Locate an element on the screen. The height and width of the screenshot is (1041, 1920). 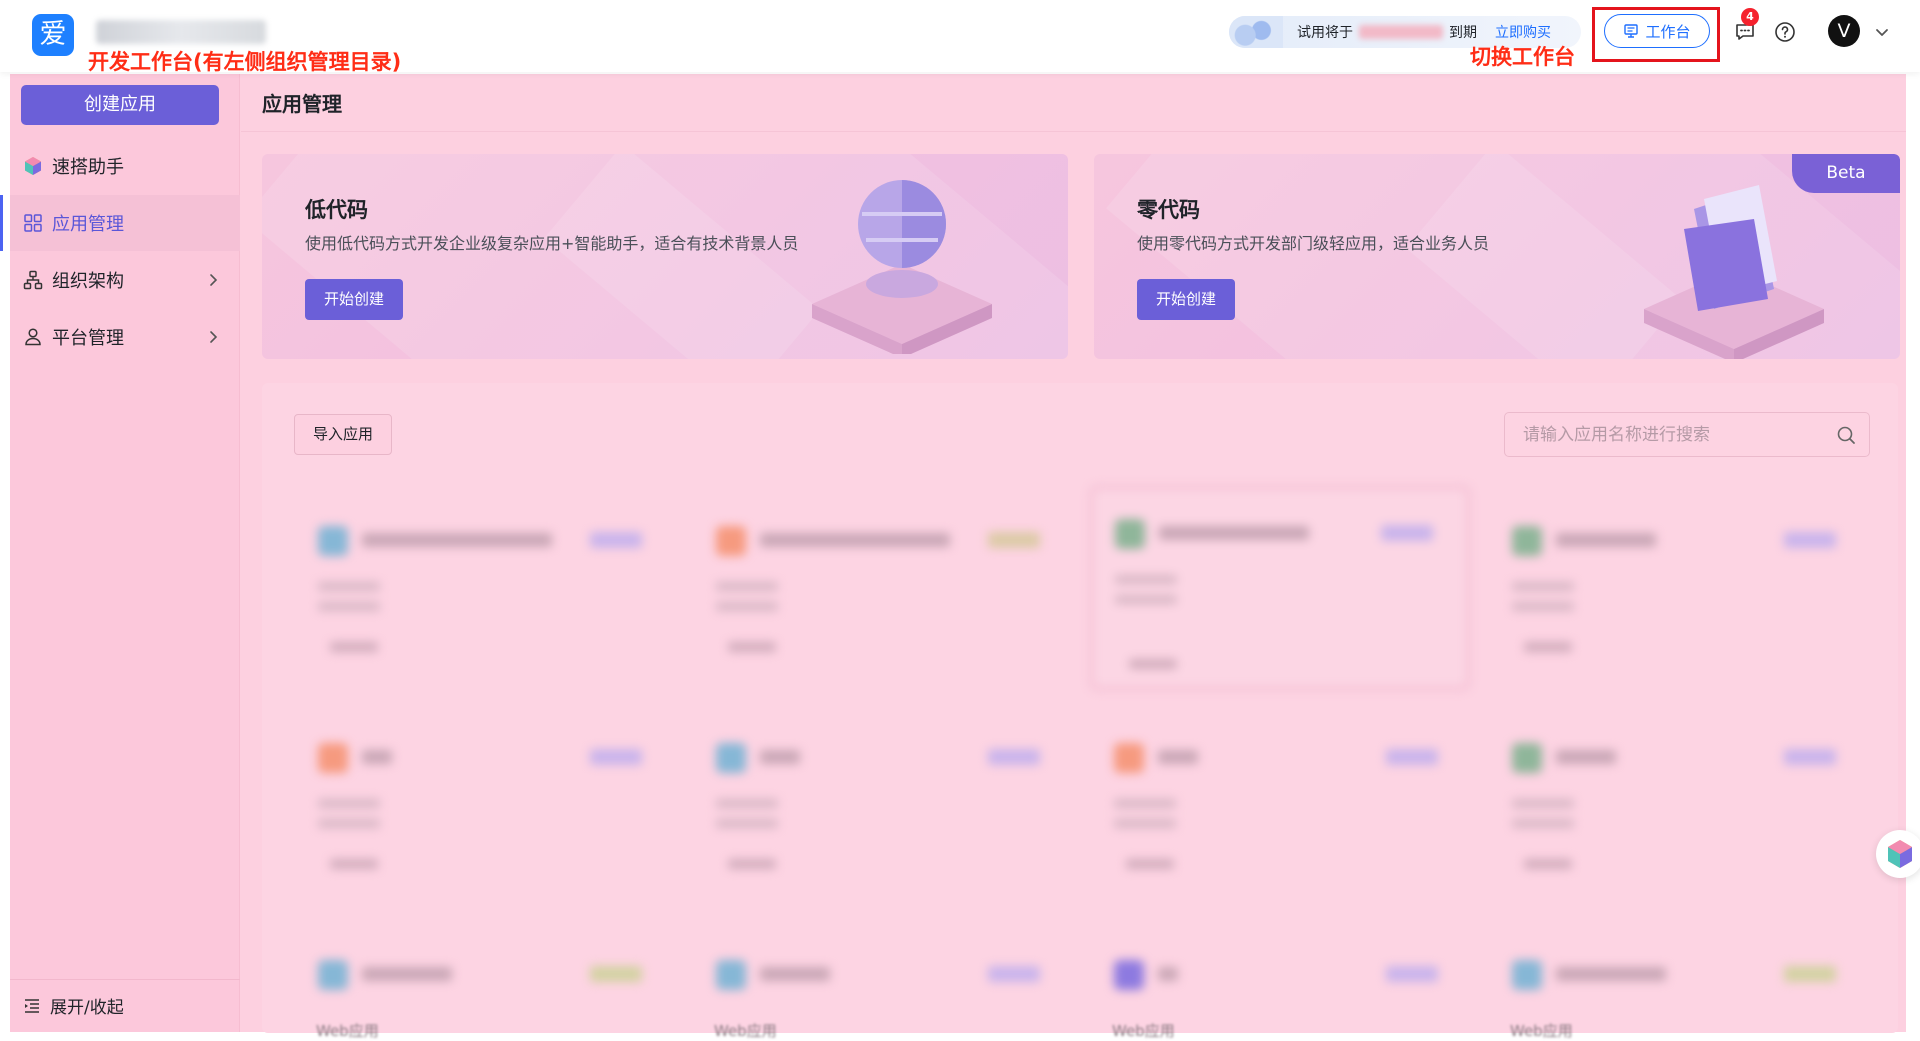
low-code-card: 低代码 使用低代码方式开发企业级复杂应用+智能助手，适合有技术背景人员 开始创建 is located at coordinates (665, 256).